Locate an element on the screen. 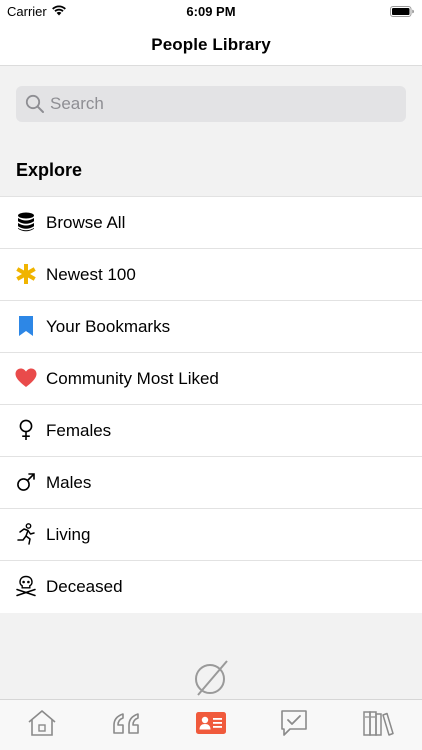 This screenshot has height=750, width=422. skull-crossbones-icon is located at coordinates (26, 586).